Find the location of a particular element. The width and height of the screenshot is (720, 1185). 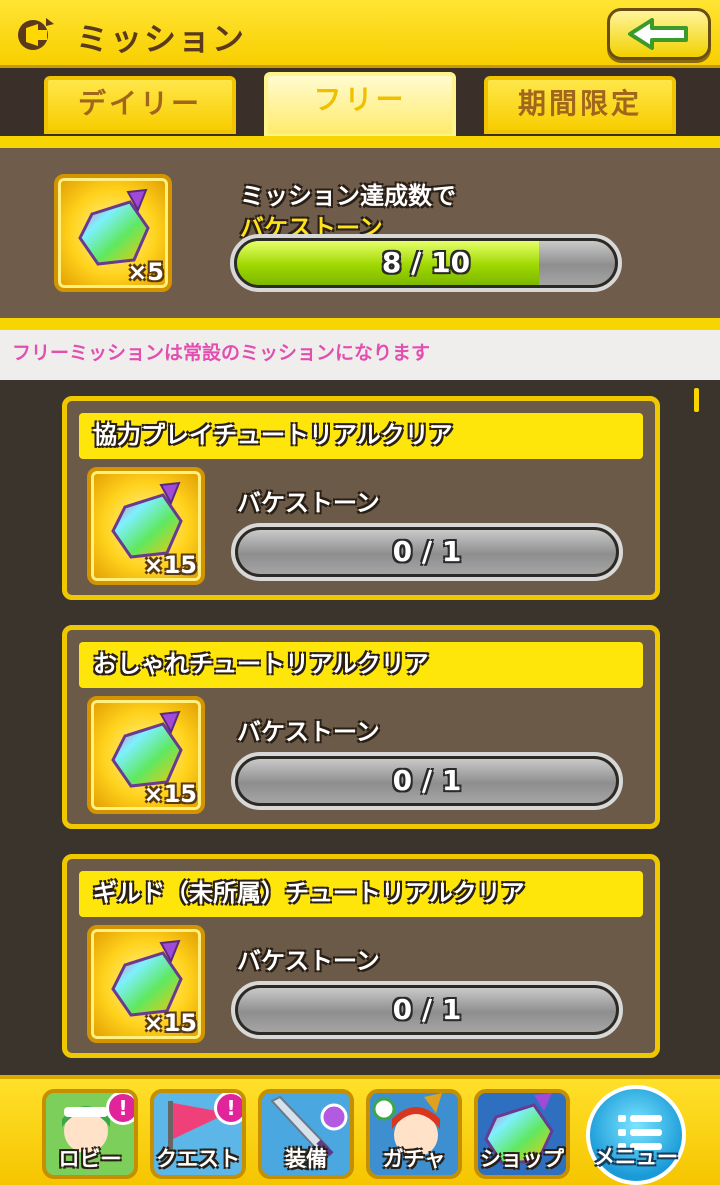

nav-lobby-button: ! ロビー is located at coordinates (90, 1134).